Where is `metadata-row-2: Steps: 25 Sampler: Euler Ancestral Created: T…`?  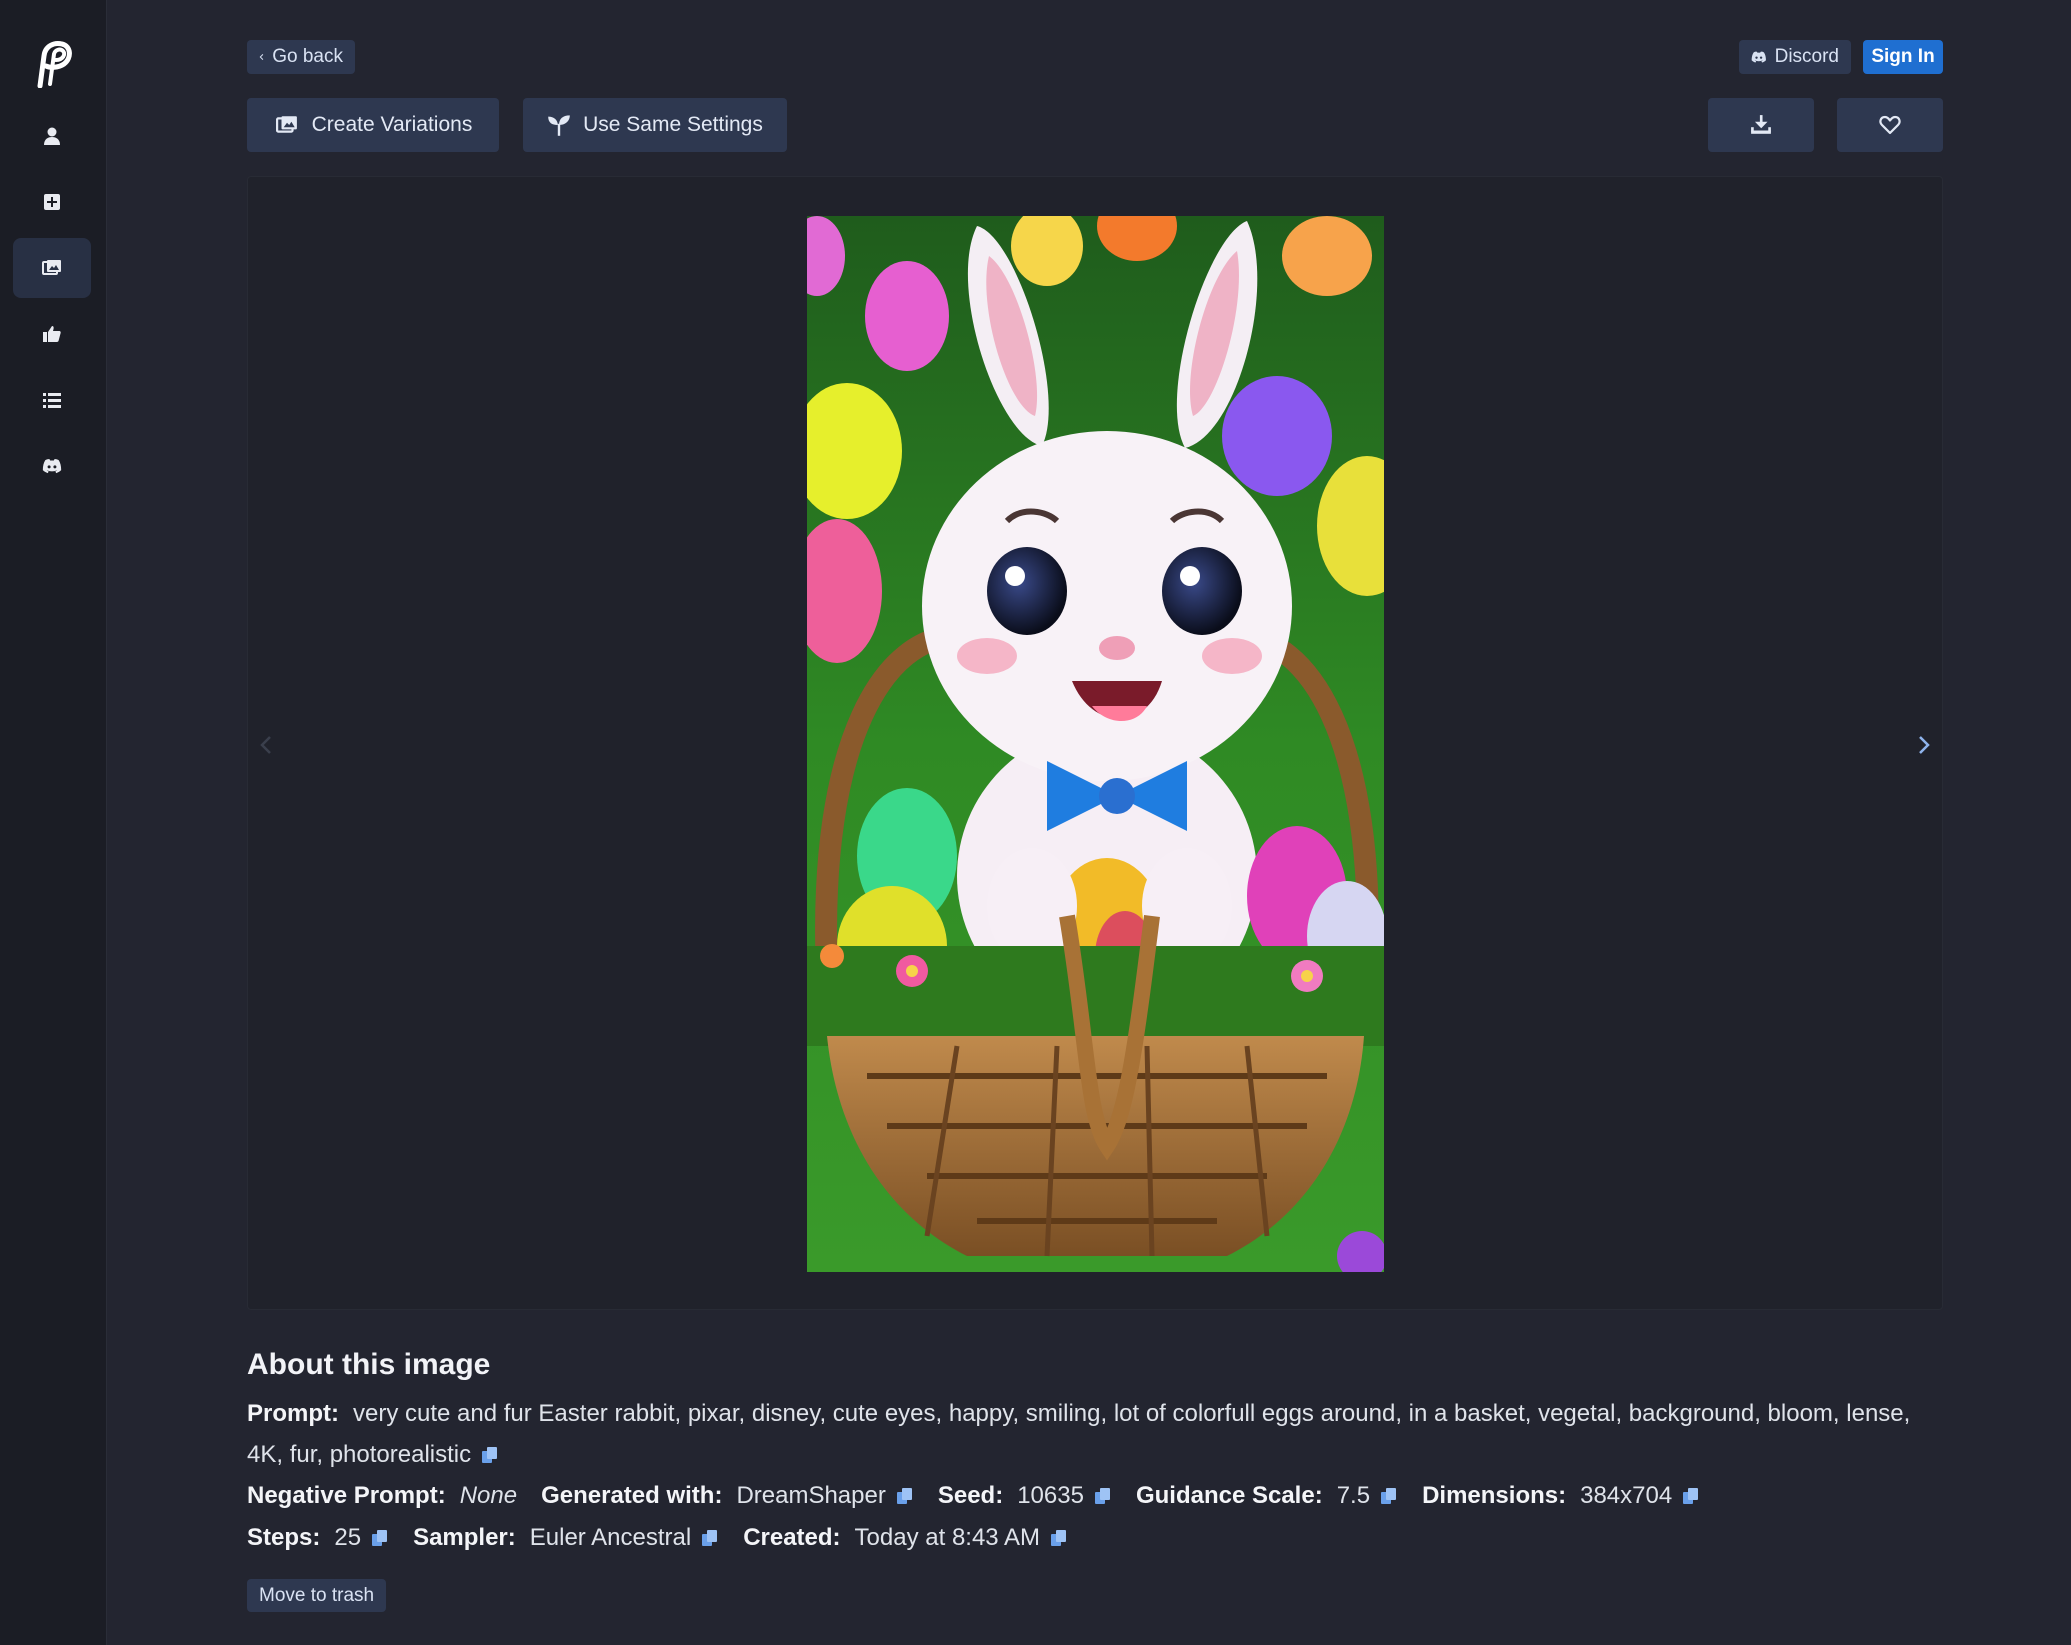 metadata-row-2: Steps: 25 Sampler: Euler Ancestral Created: T… is located at coordinates (669, 1537).